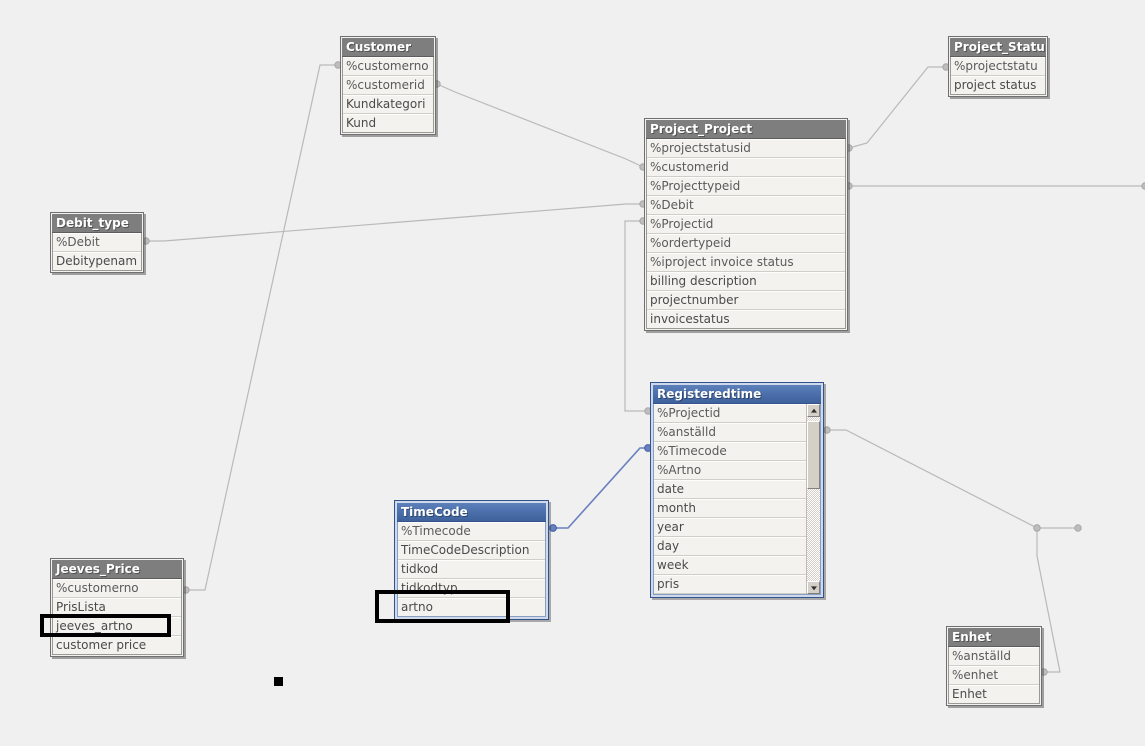  What do you see at coordinates (746, 281) in the screenshot?
I see `field-row: billing description` at bounding box center [746, 281].